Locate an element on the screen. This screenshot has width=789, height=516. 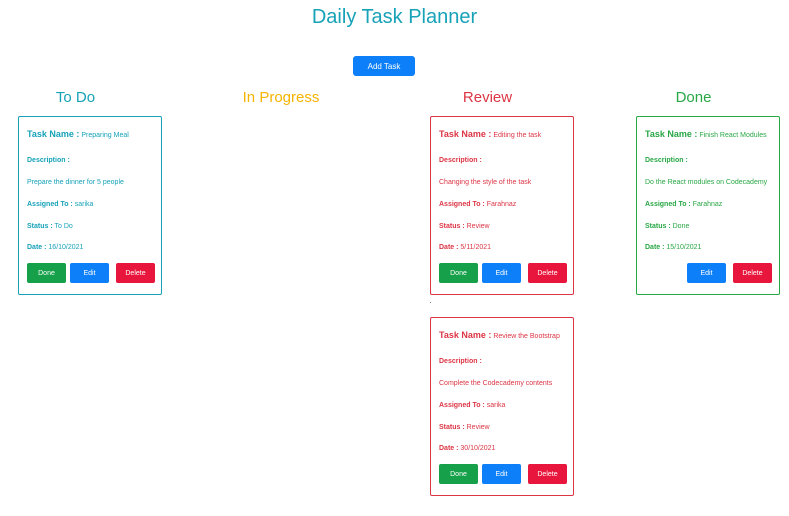
description-value: Complete the Codecademy contents is located at coordinates (496, 383).